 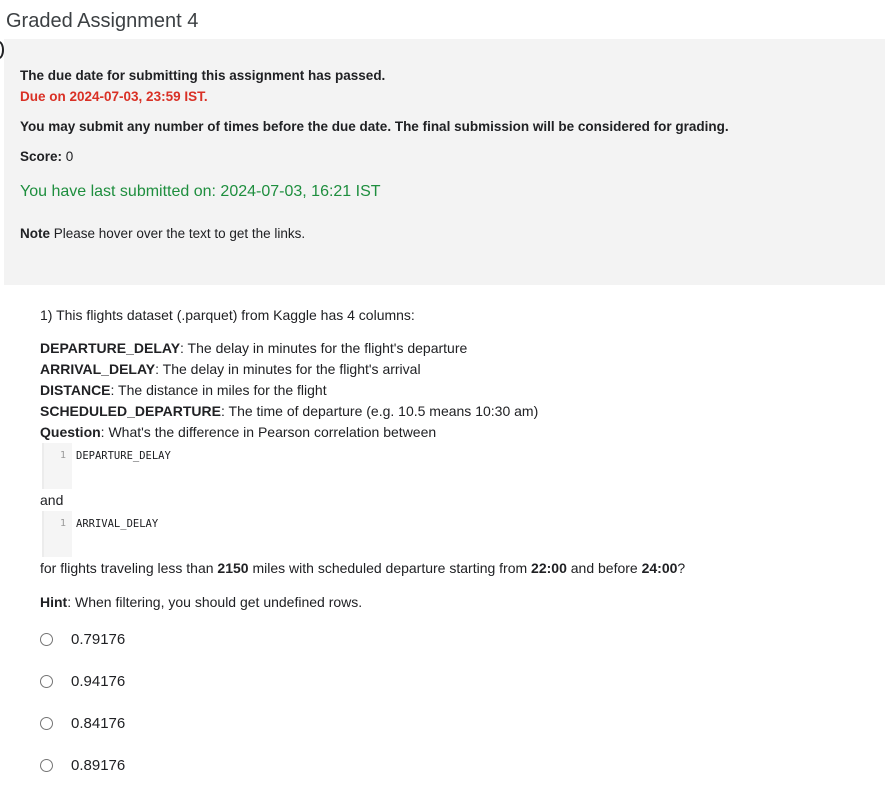 I want to click on note-label: Note, so click(x=35, y=233).